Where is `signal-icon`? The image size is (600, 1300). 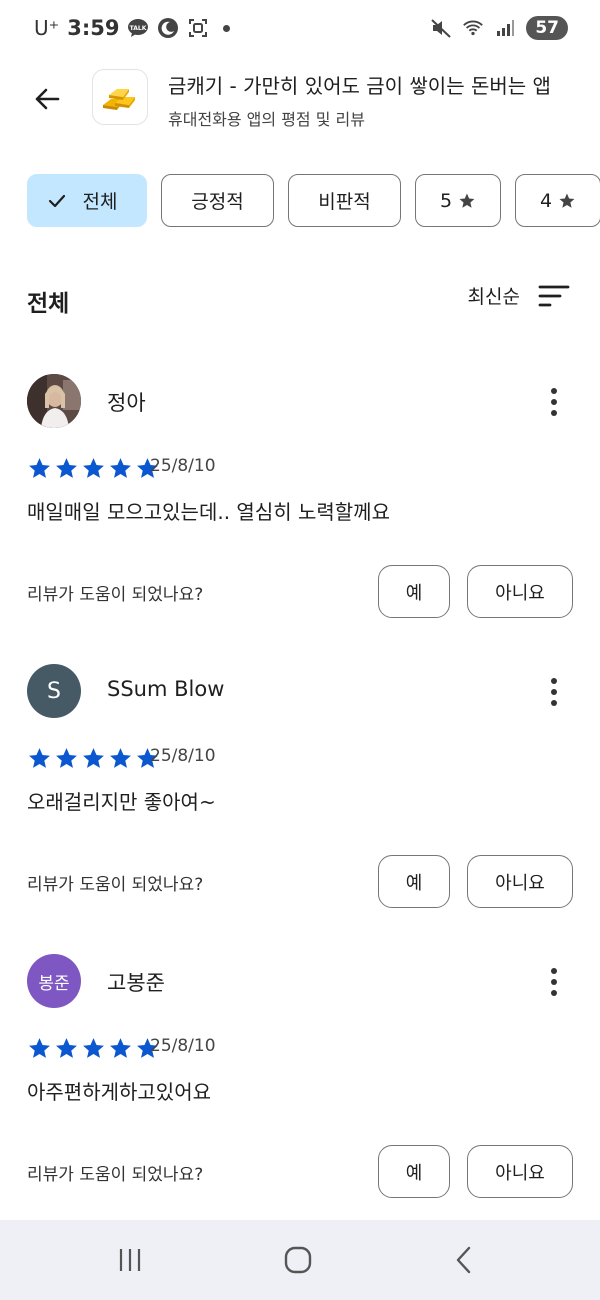
signal-icon is located at coordinates (505, 28).